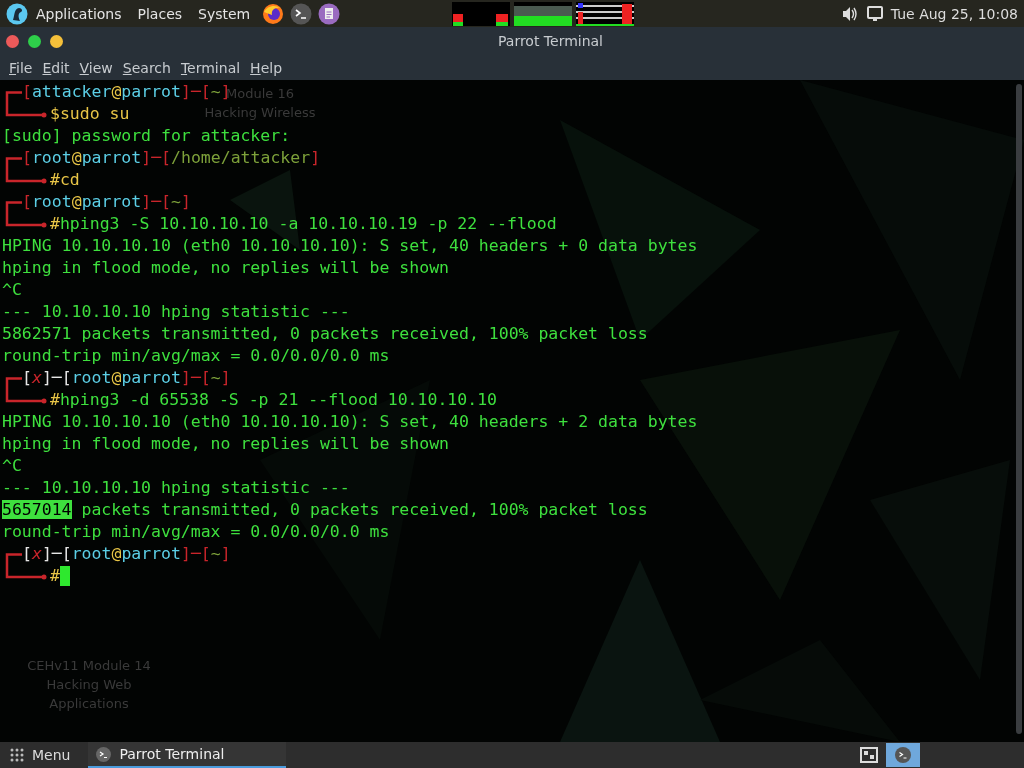 The image size is (1024, 768). What do you see at coordinates (21, 67) in the screenshot?
I see `menu-item: File` at bounding box center [21, 67].